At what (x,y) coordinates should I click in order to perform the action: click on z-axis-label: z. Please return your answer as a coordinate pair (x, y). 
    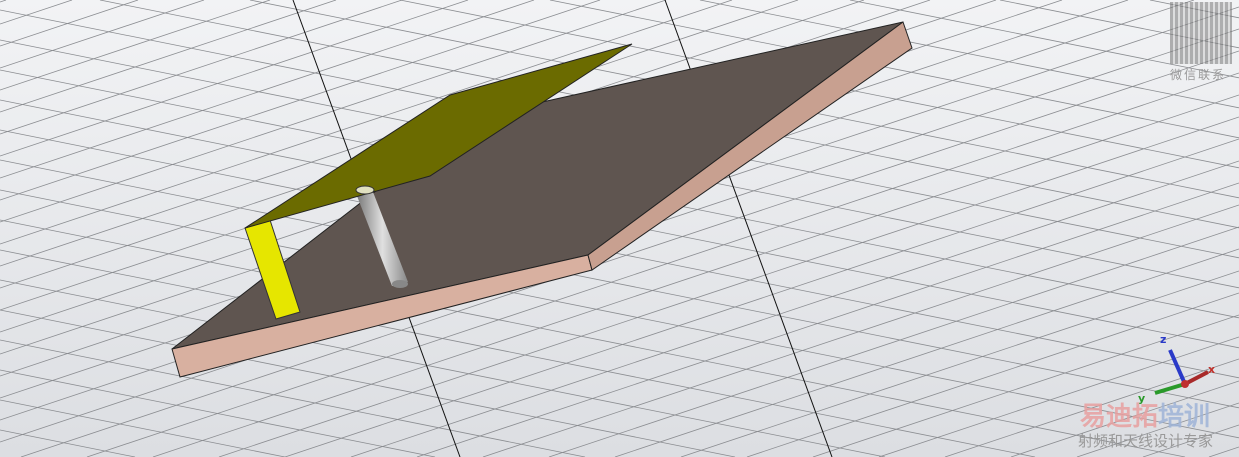
    Looking at the image, I should click on (1163, 339).